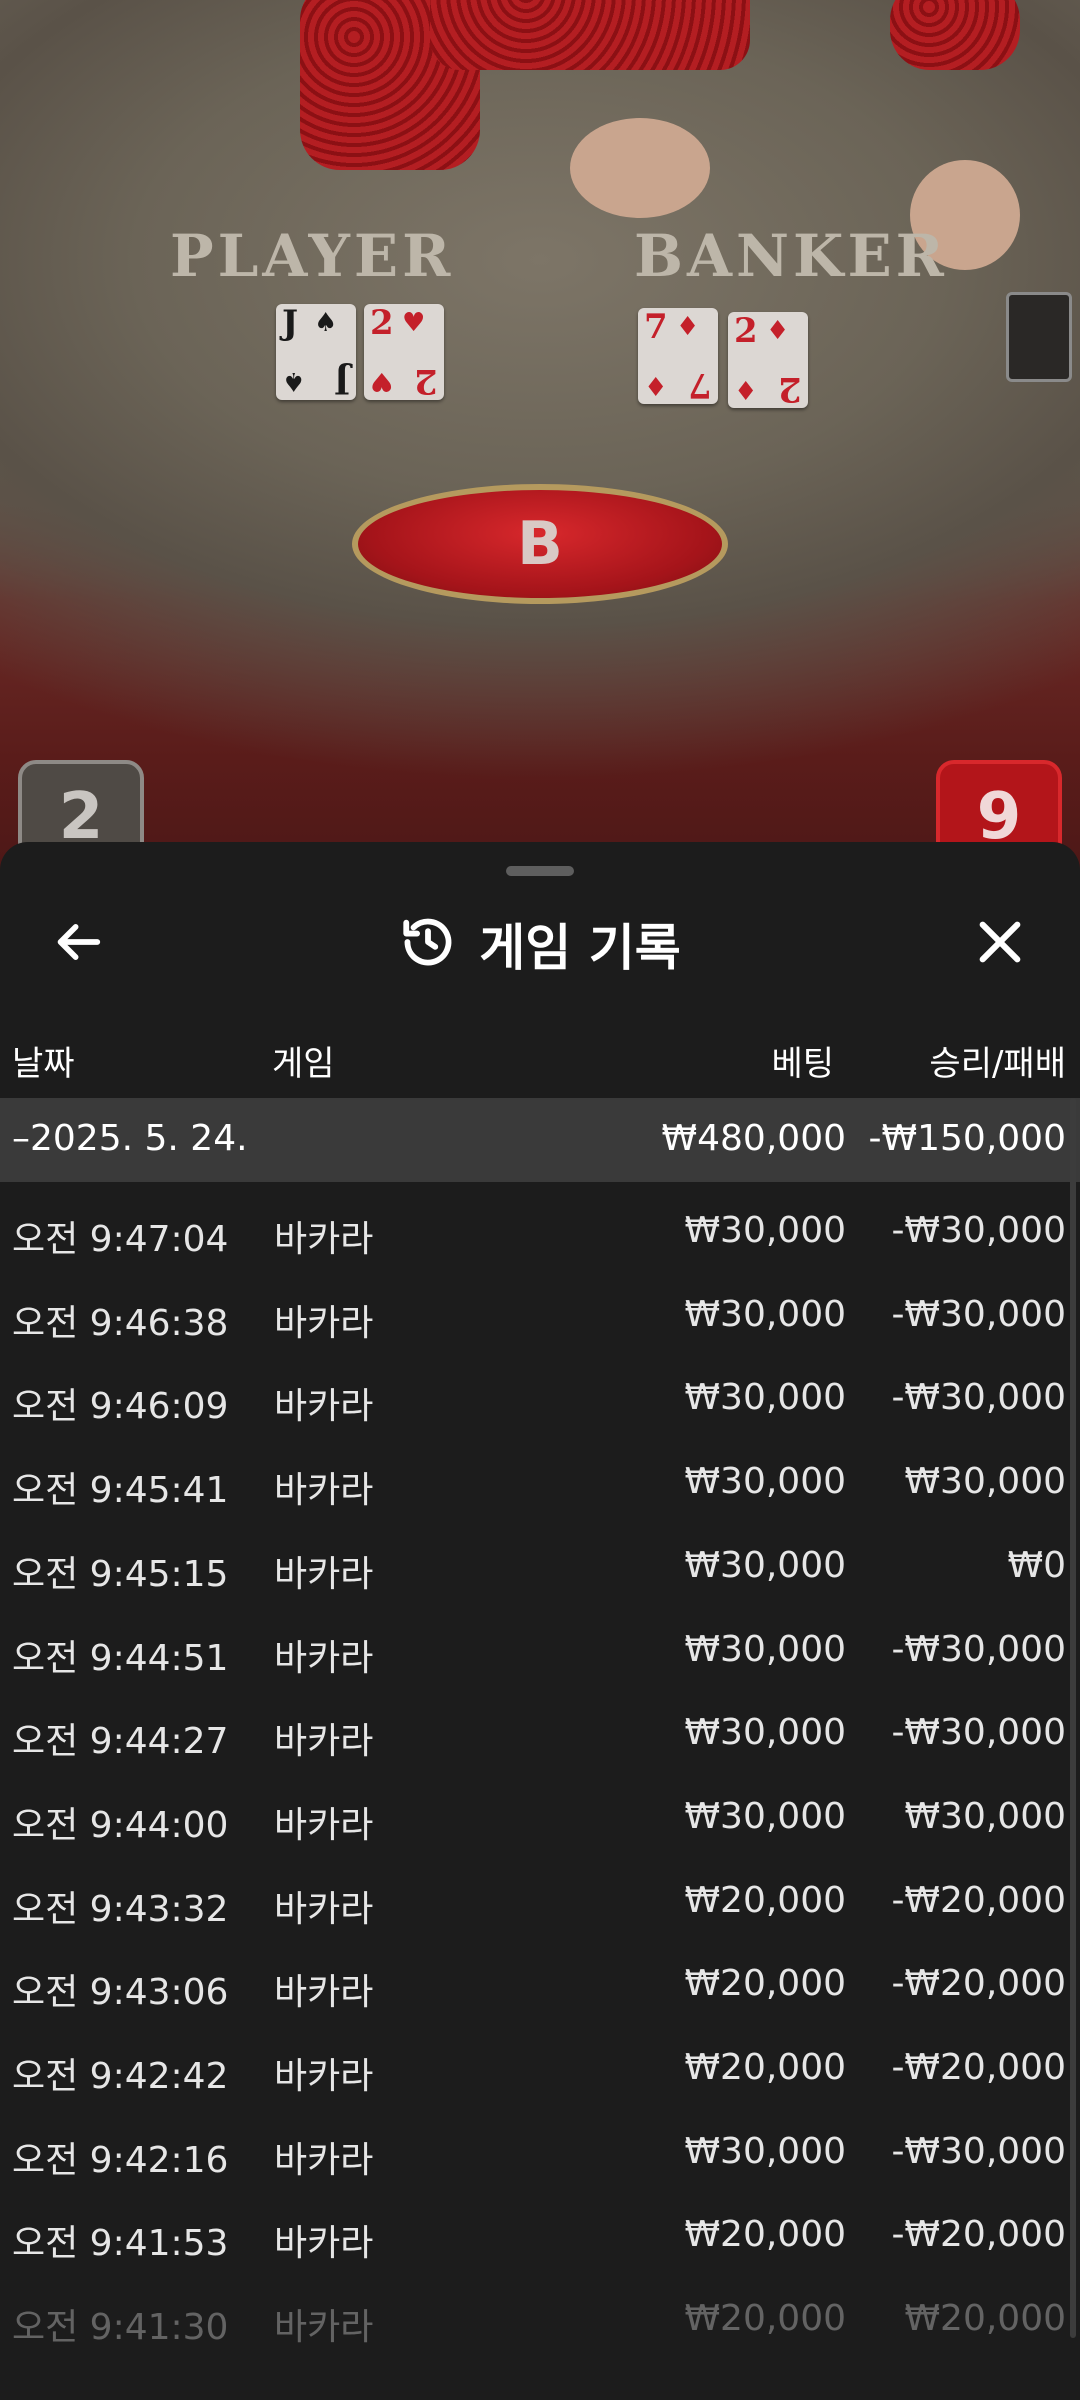 Image resolution: width=1080 pixels, height=2400 pixels. Describe the element at coordinates (1073, 1718) in the screenshot. I see `scrollbar` at that location.